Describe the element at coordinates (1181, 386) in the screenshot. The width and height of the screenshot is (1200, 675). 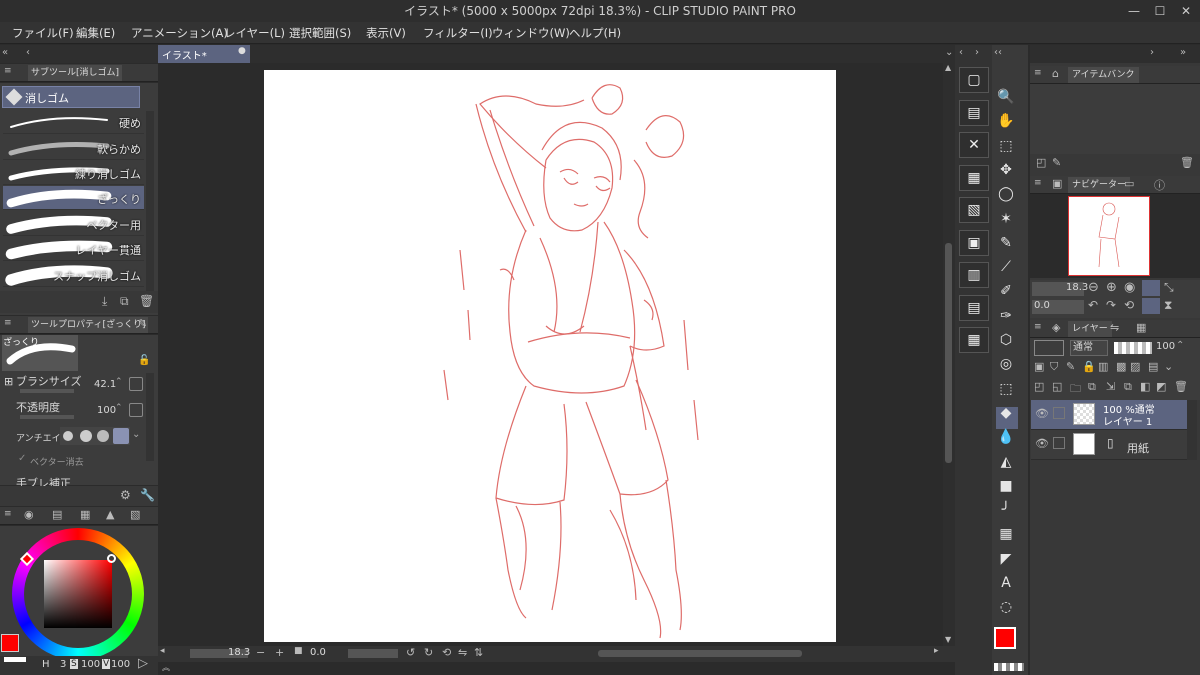
I see `delete-layer-icon: 🗑` at that location.